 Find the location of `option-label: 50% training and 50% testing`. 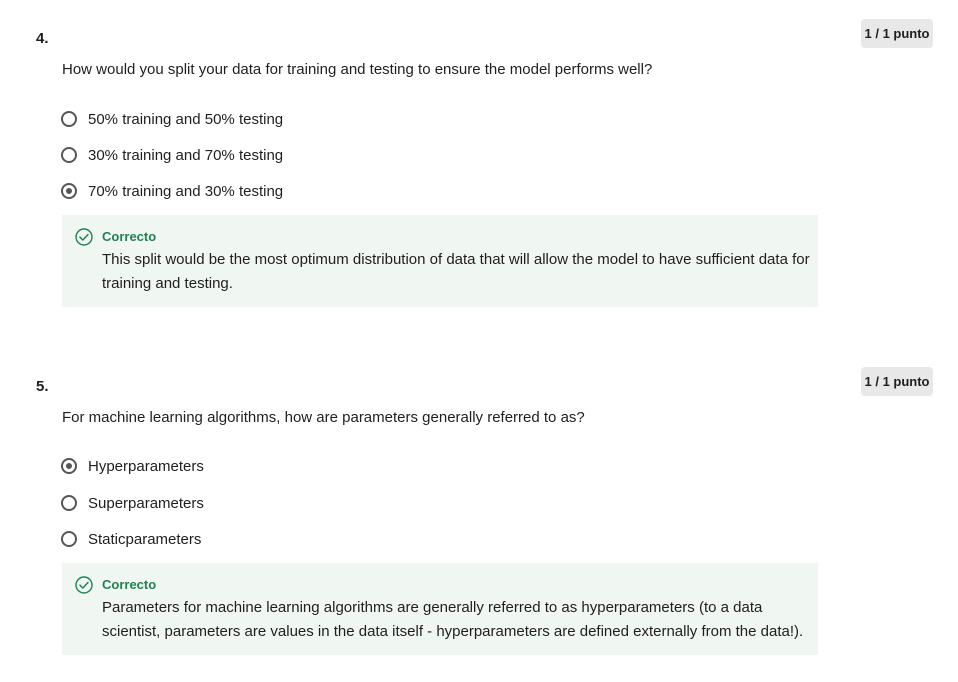

option-label: 50% training and 50% testing is located at coordinates (186, 119).